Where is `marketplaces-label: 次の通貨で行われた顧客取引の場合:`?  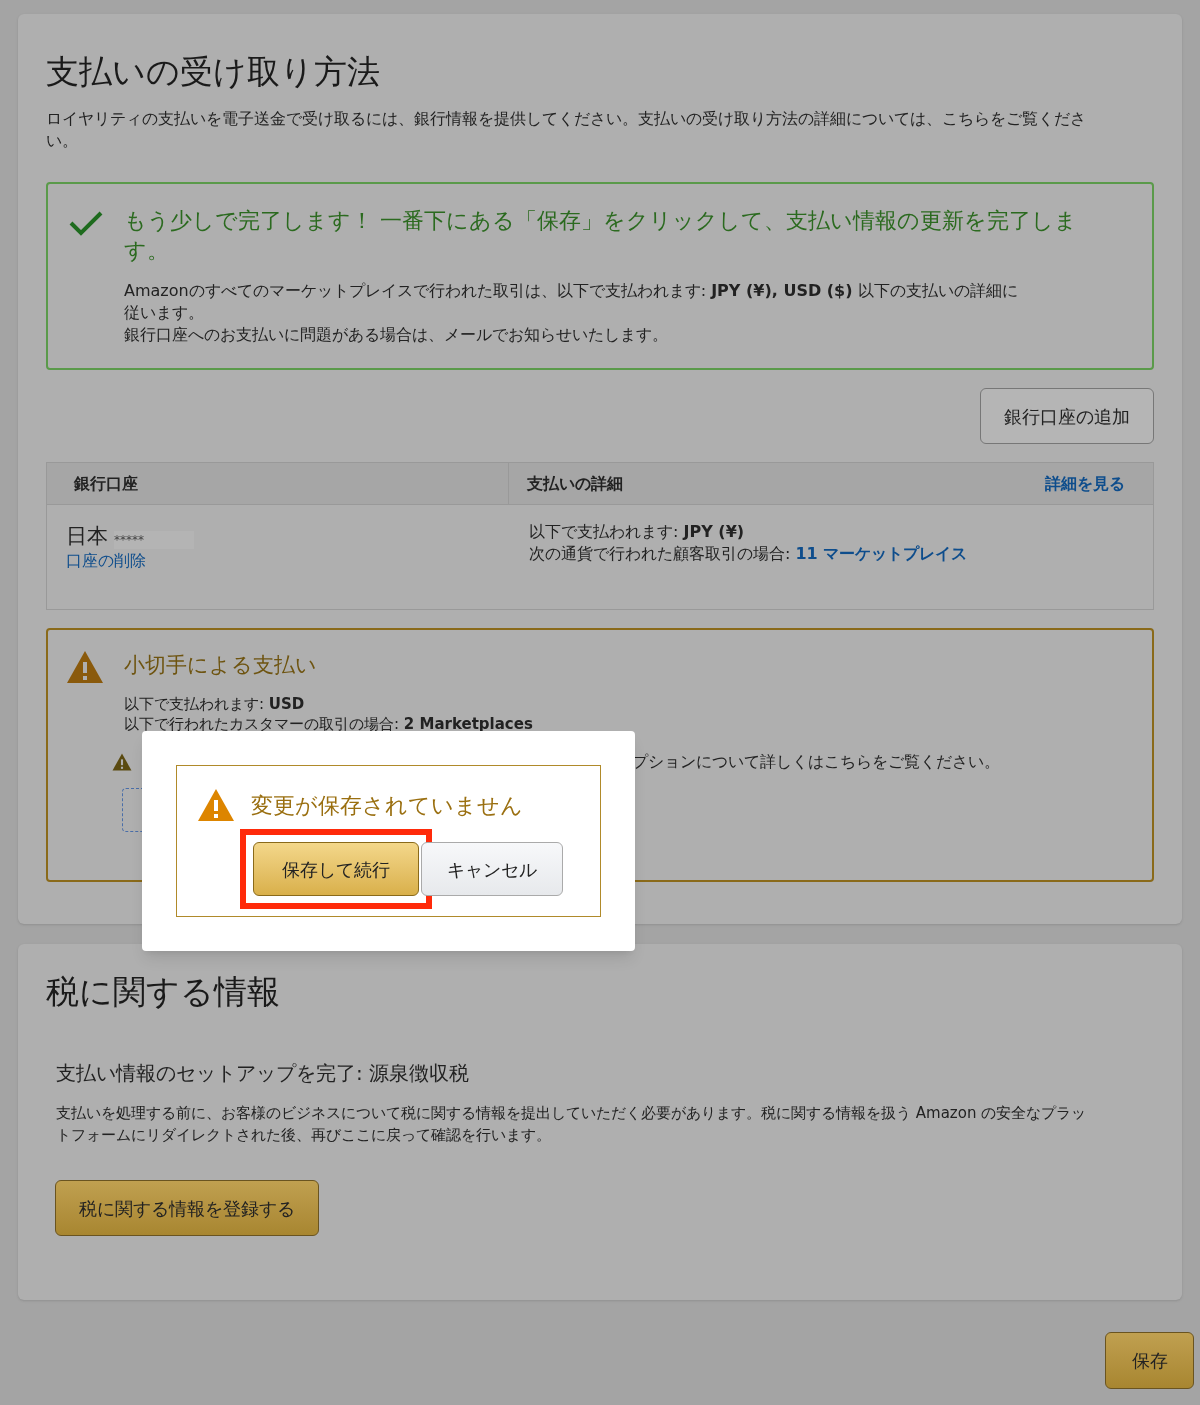 marketplaces-label: 次の通貨で行われた顧客取引の場合: is located at coordinates (660, 553).